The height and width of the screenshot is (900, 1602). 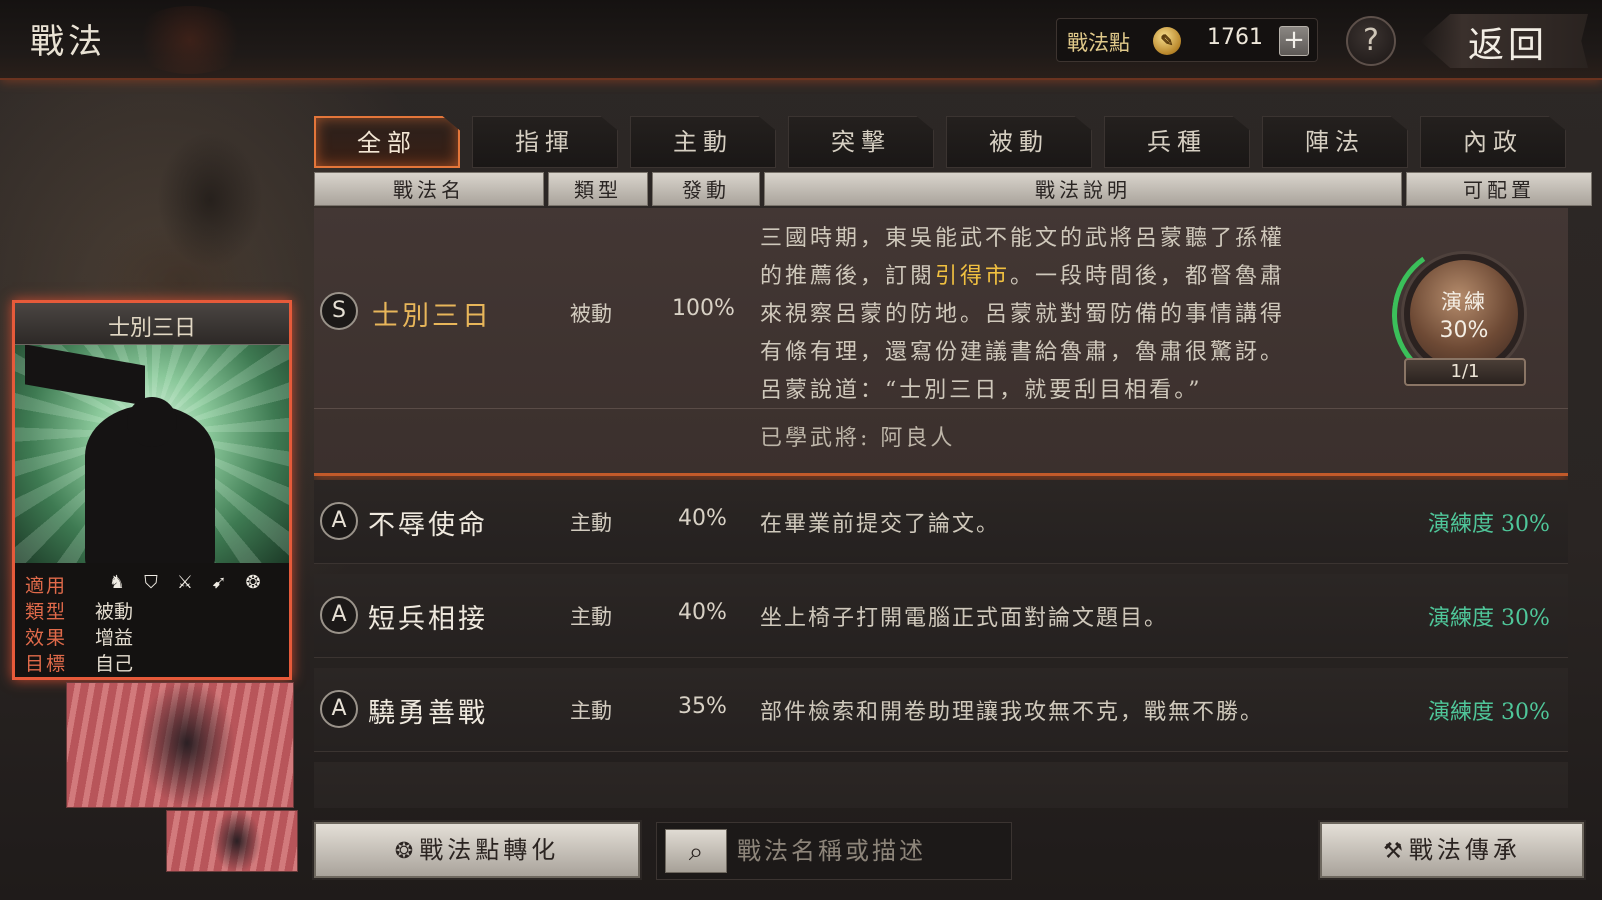 I want to click on banner-silhouette, so click(x=85, y=375).